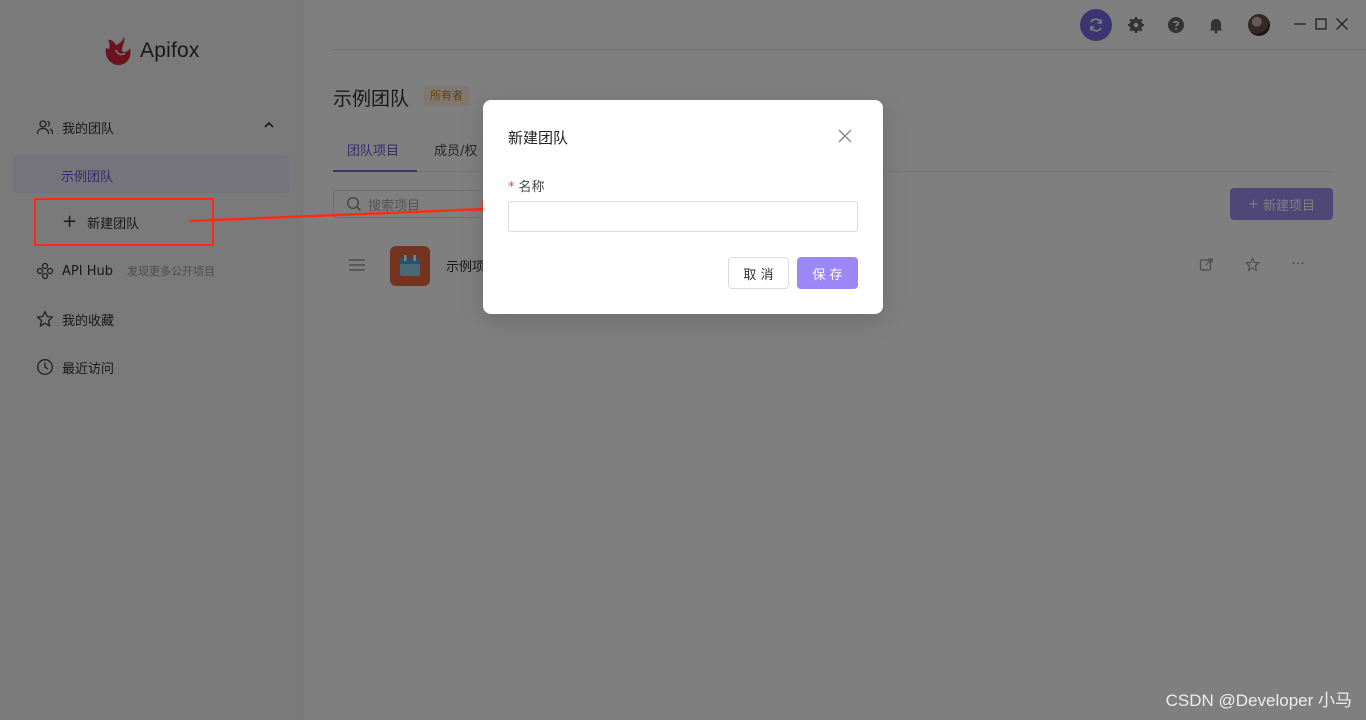 The width and height of the screenshot is (1366, 720). Describe the element at coordinates (124, 222) in the screenshot. I see `annotation-highlight-box` at that location.